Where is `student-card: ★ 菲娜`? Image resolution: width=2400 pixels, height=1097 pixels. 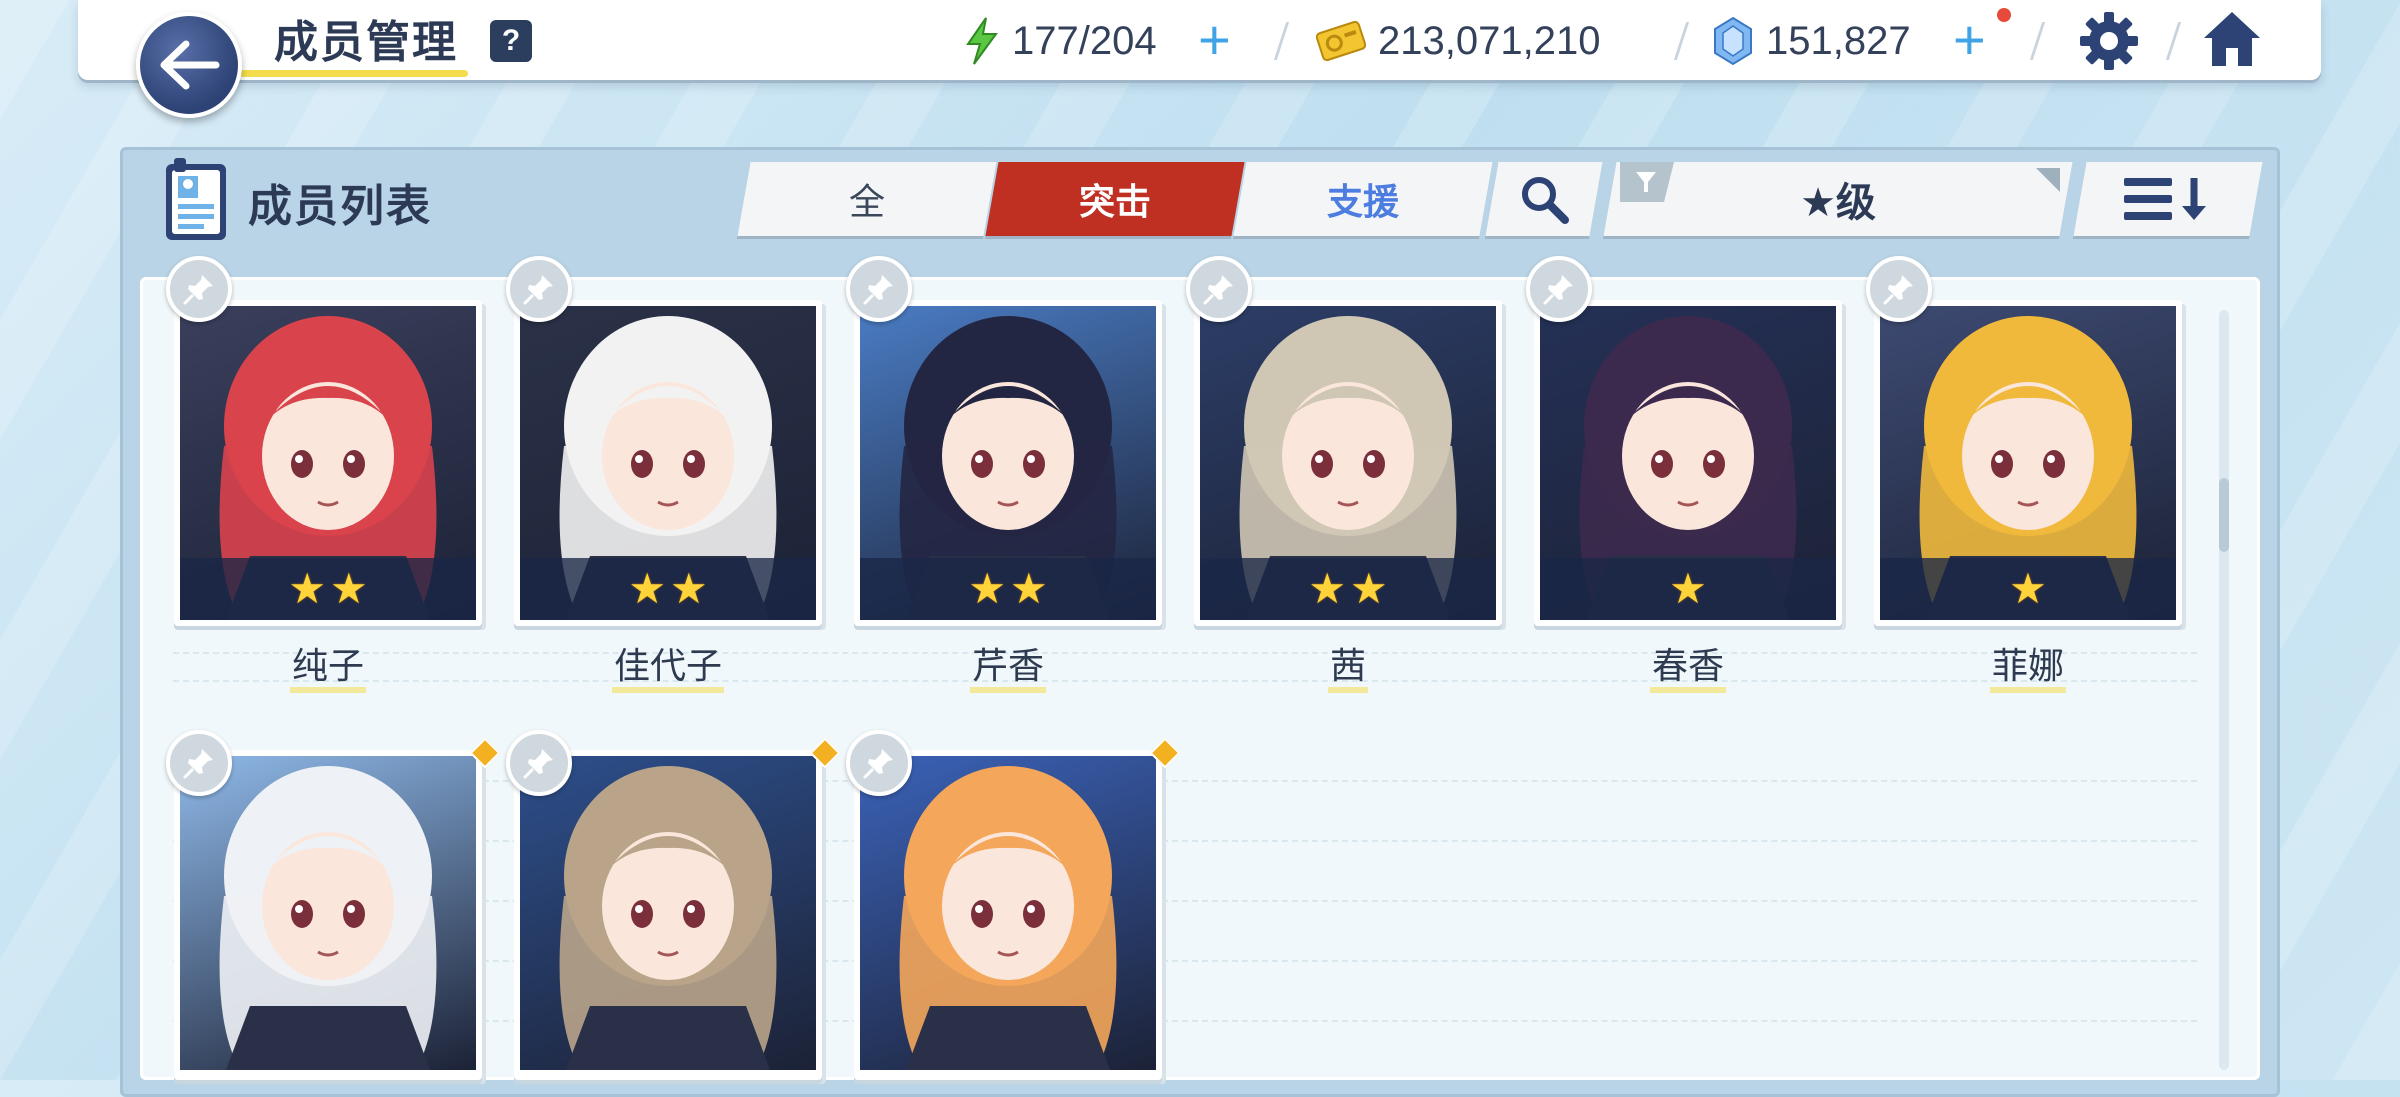 student-card: ★ 菲娜 is located at coordinates (2024, 474).